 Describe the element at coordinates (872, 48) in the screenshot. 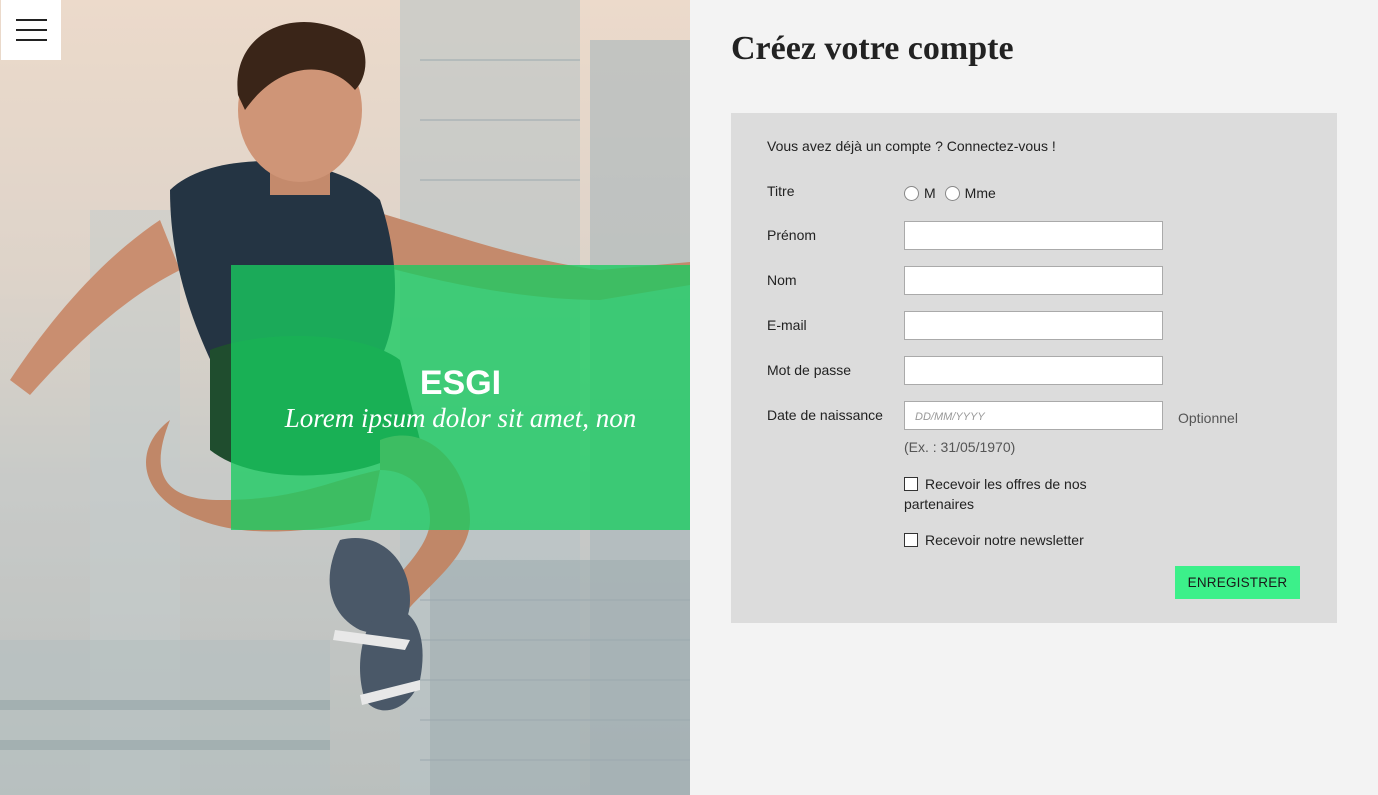

I see `page-title: Créez votre compte` at that location.